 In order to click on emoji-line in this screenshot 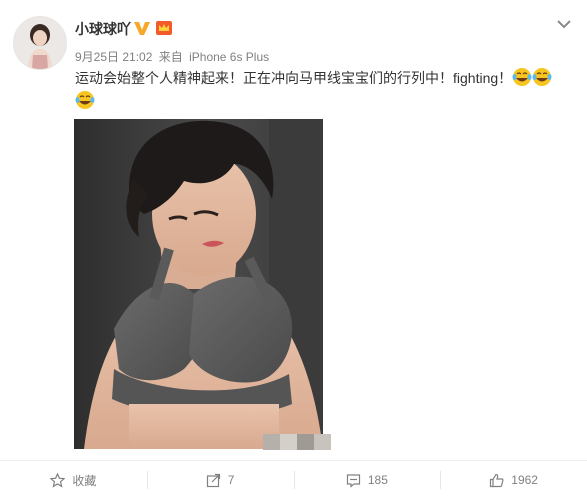, I will do `click(85, 101)`.